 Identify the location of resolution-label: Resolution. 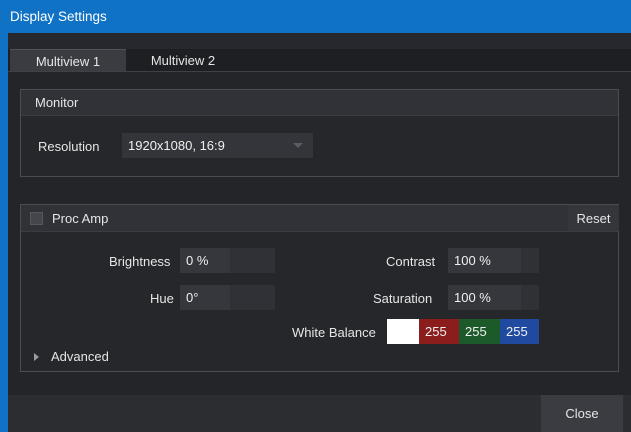
(69, 146).